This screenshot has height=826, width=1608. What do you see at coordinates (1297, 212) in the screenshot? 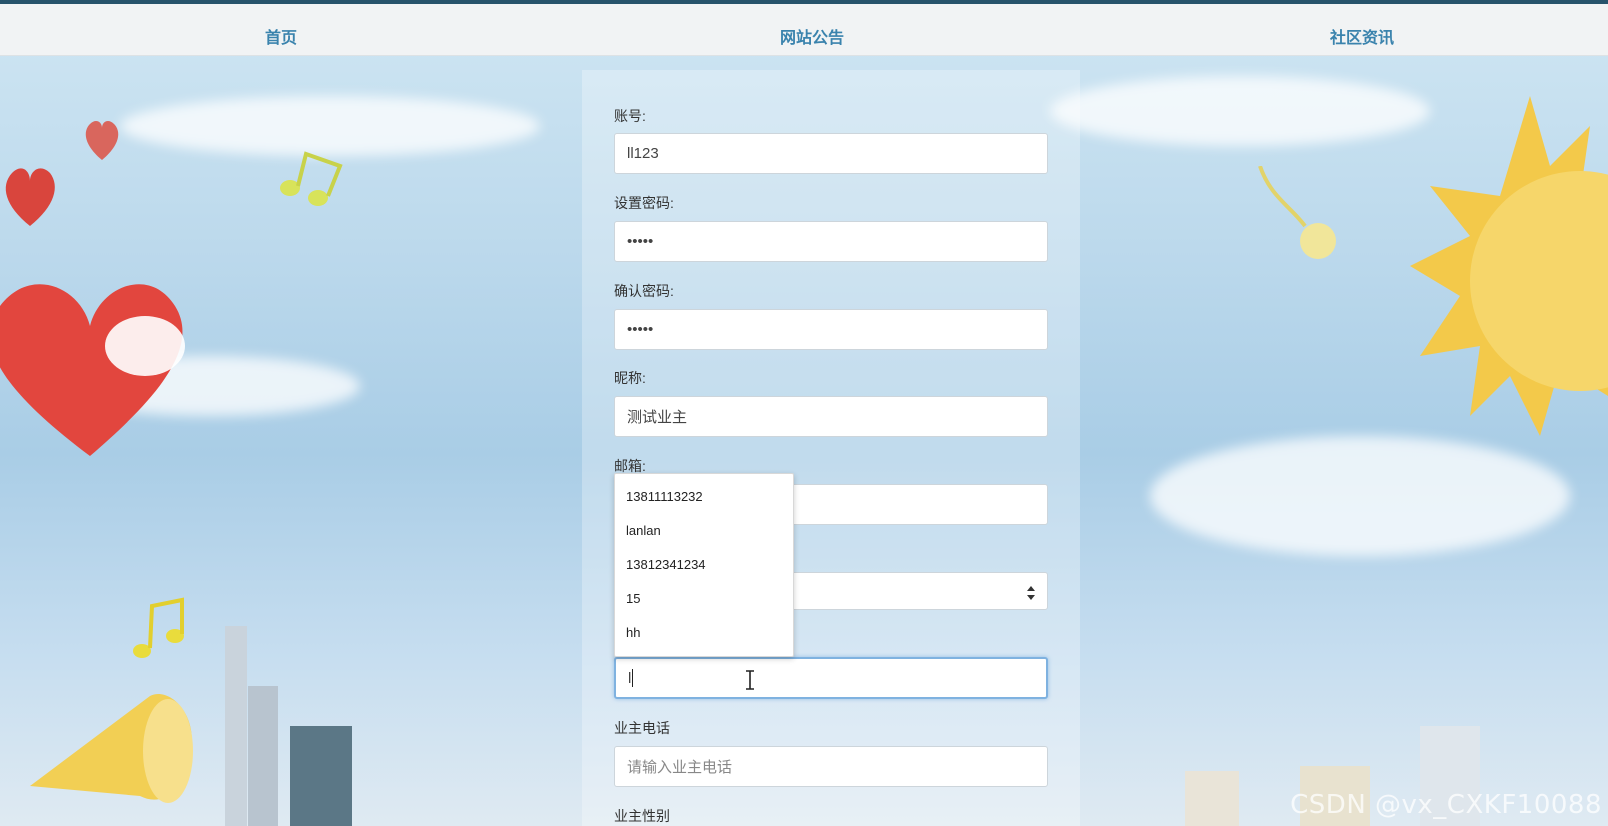
I see `music-note-right-illustration` at bounding box center [1297, 212].